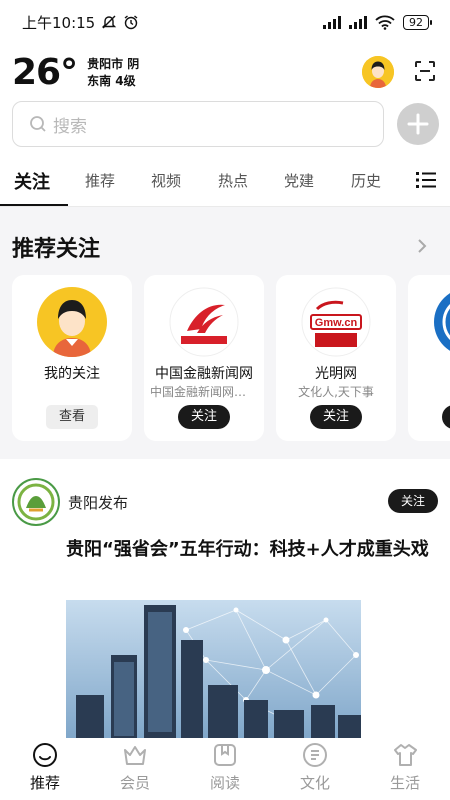 Image resolution: width=450 pixels, height=800 pixels. I want to click on bottom-nav: 推荐 会员 阅读 文化 生活, so click(225, 769).